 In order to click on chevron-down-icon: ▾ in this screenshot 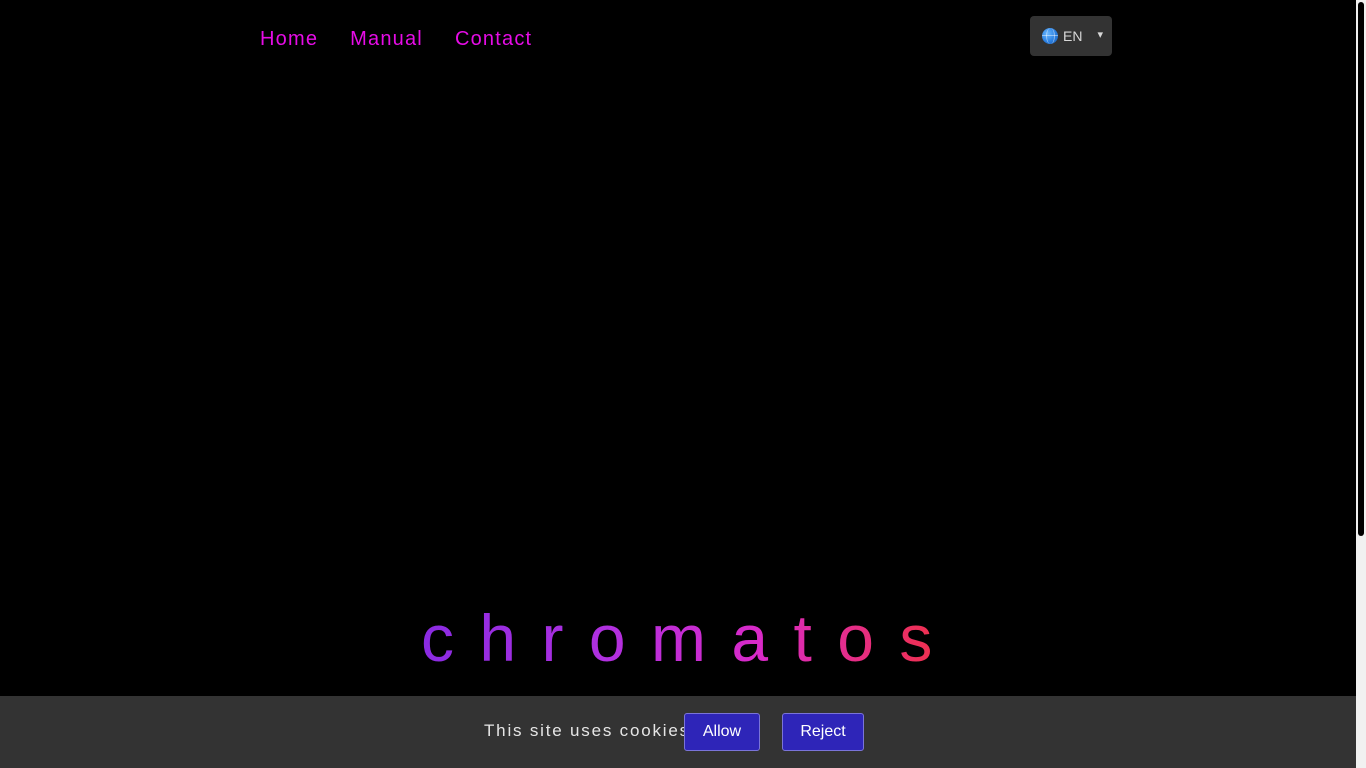, I will do `click(1100, 35)`.